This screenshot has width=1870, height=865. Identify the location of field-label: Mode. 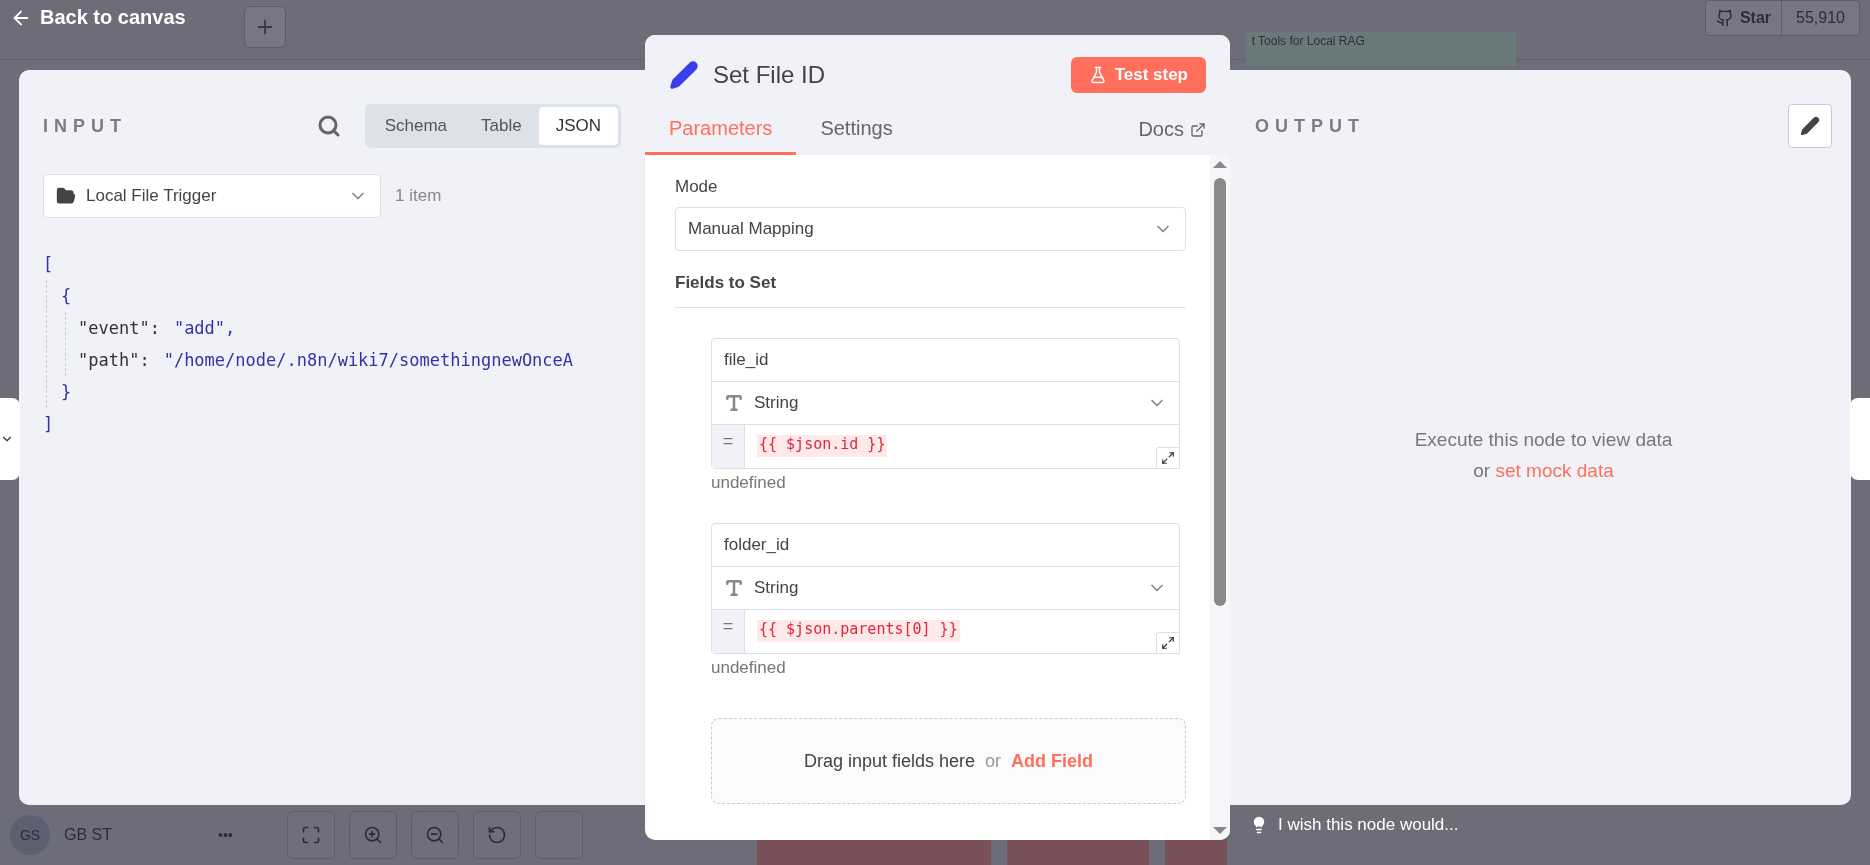
(697, 187).